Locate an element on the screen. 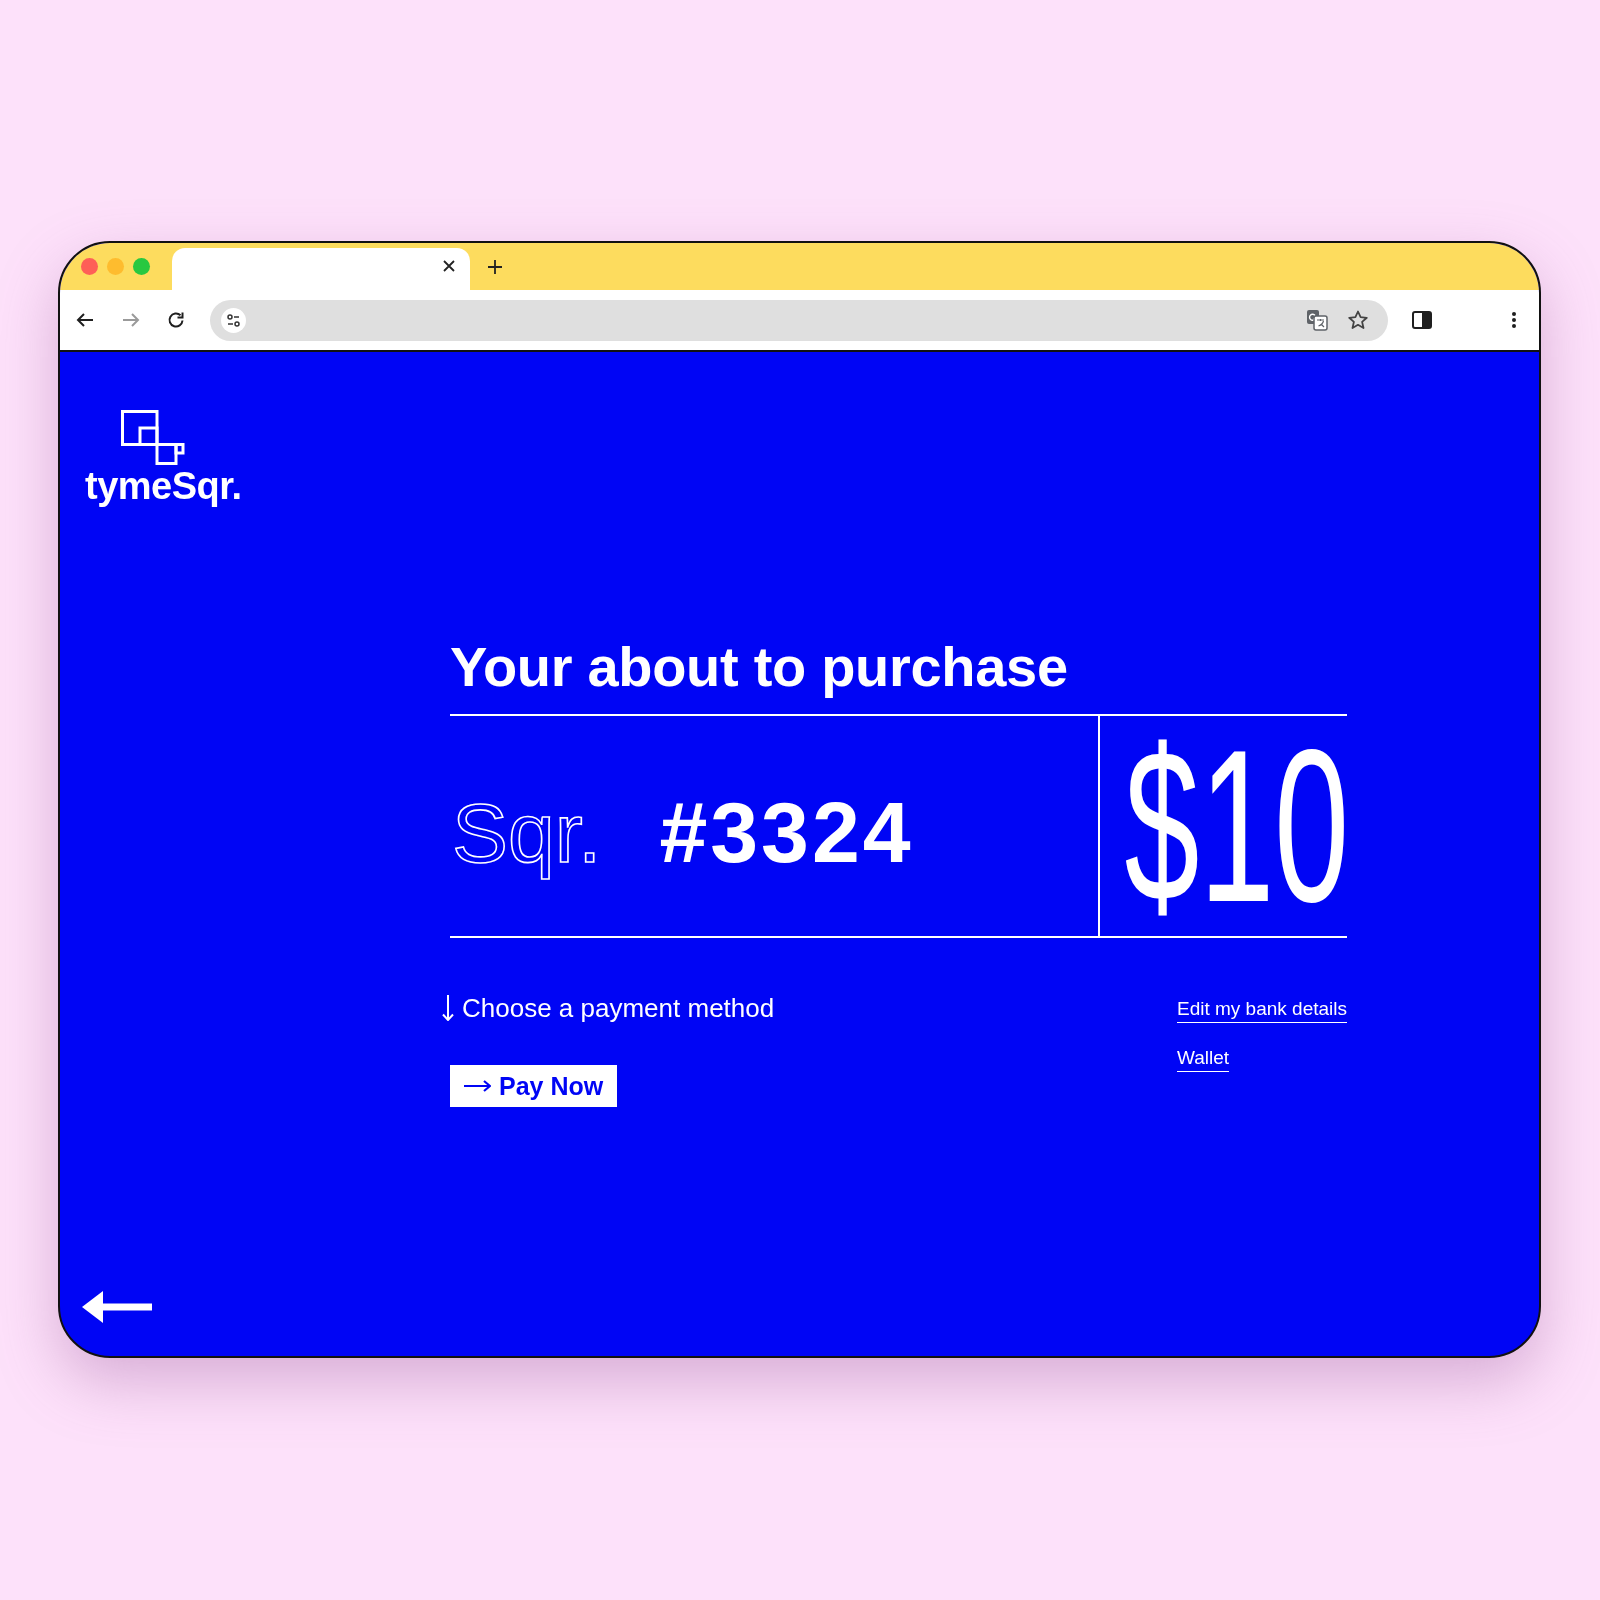 This screenshot has height=1600, width=1600. back-icon is located at coordinates (85, 320).